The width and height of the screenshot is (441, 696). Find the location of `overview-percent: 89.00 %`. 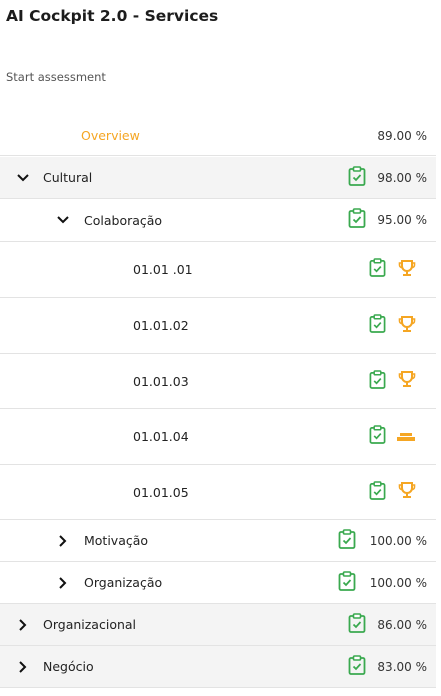

overview-percent: 89.00 % is located at coordinates (402, 135).